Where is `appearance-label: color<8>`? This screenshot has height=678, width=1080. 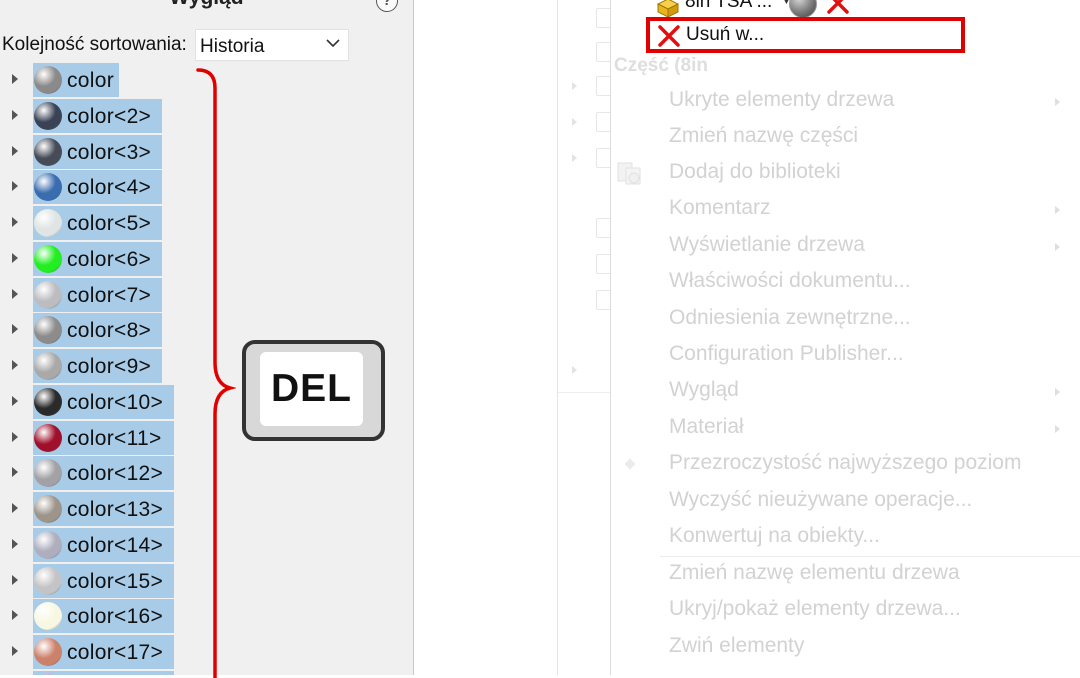
appearance-label: color<8> is located at coordinates (109, 331).